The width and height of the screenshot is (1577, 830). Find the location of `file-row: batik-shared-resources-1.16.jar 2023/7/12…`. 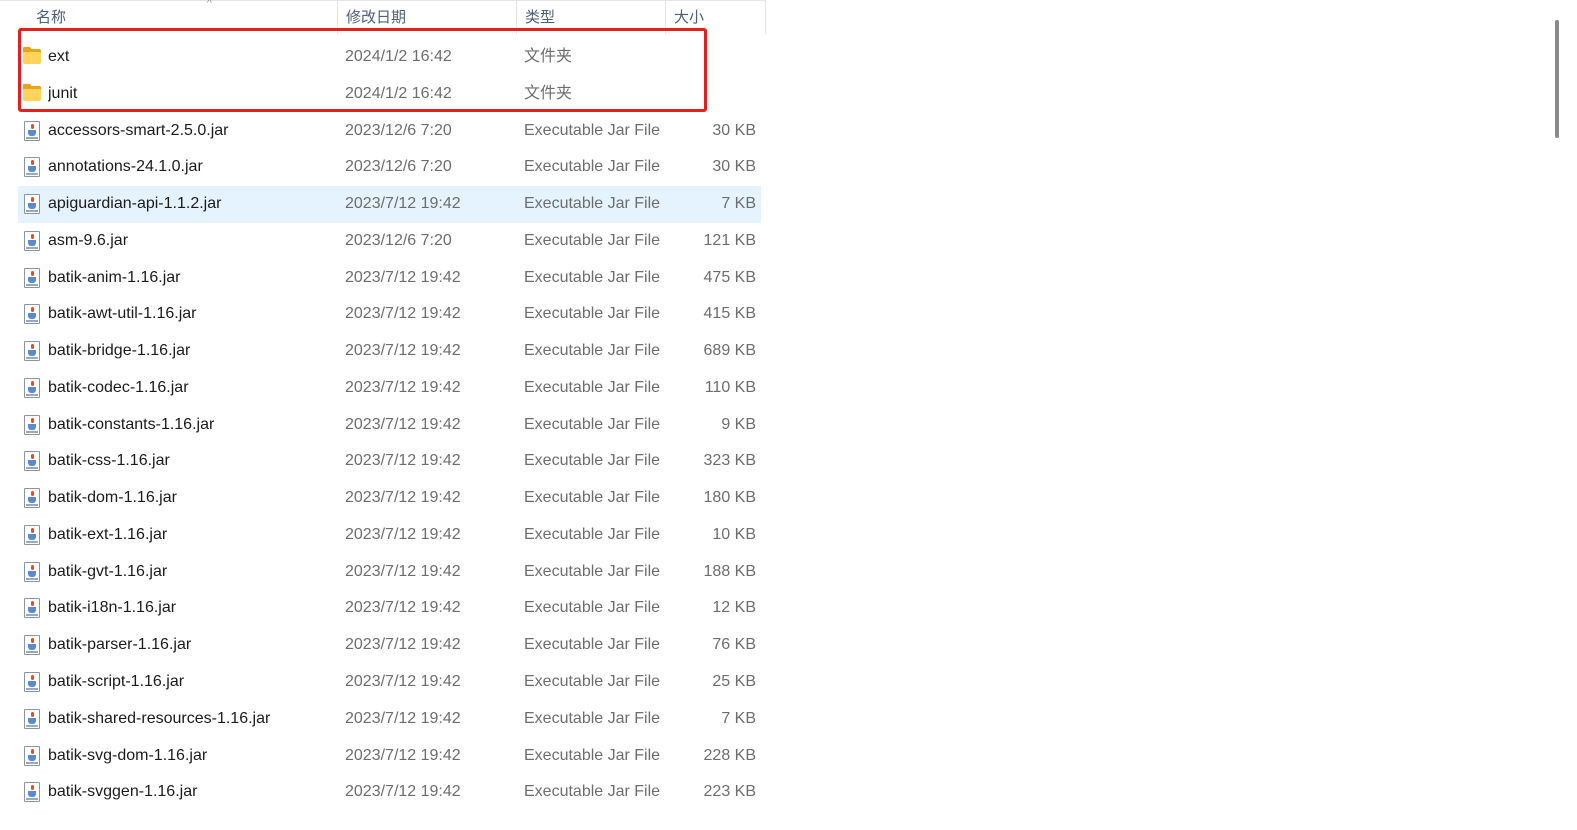

file-row: batik-shared-resources-1.16.jar 2023/7/12… is located at coordinates (389, 719).